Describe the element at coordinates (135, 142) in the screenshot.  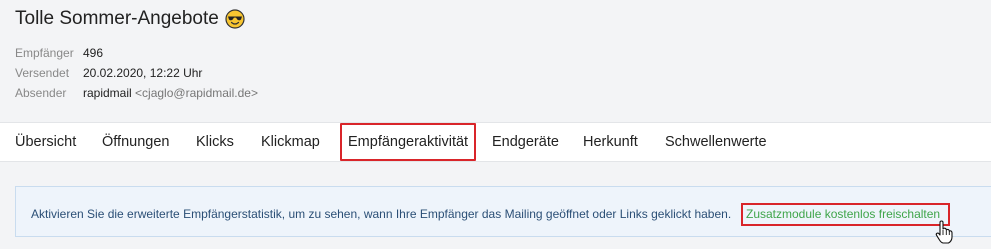
I see `tab-opens: Öffnungen` at that location.